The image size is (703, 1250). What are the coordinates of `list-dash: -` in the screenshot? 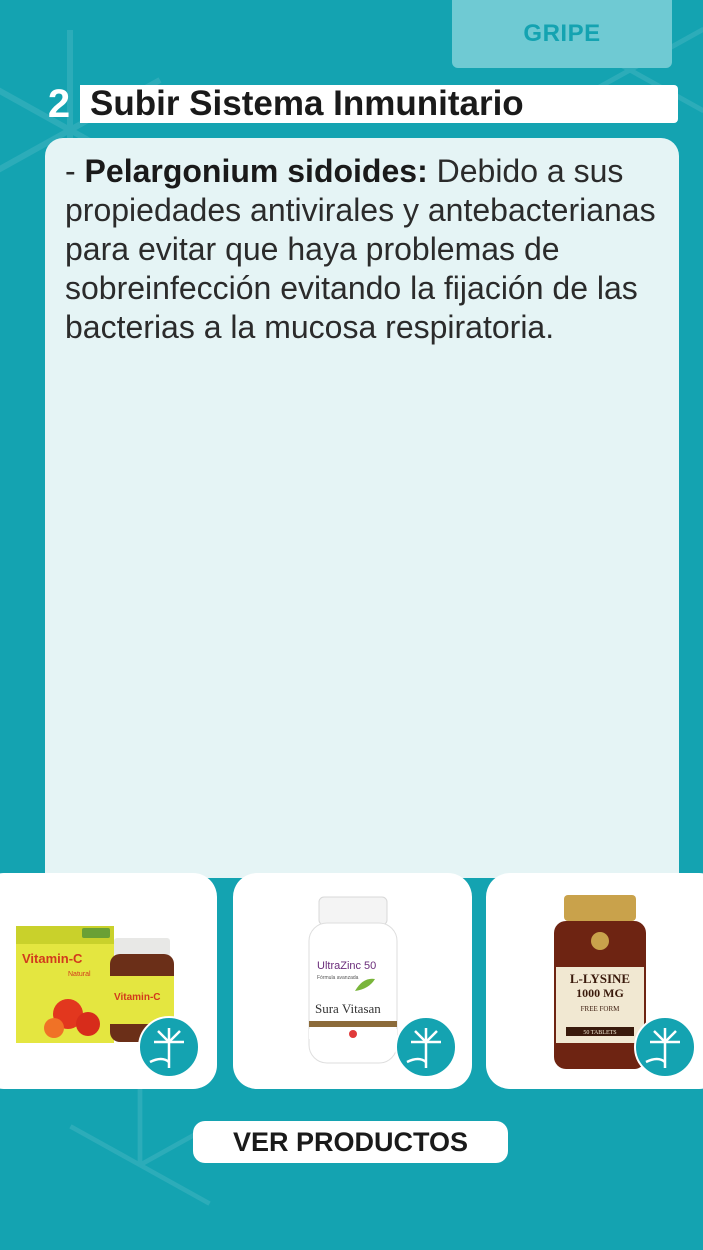 It's located at (75, 171).